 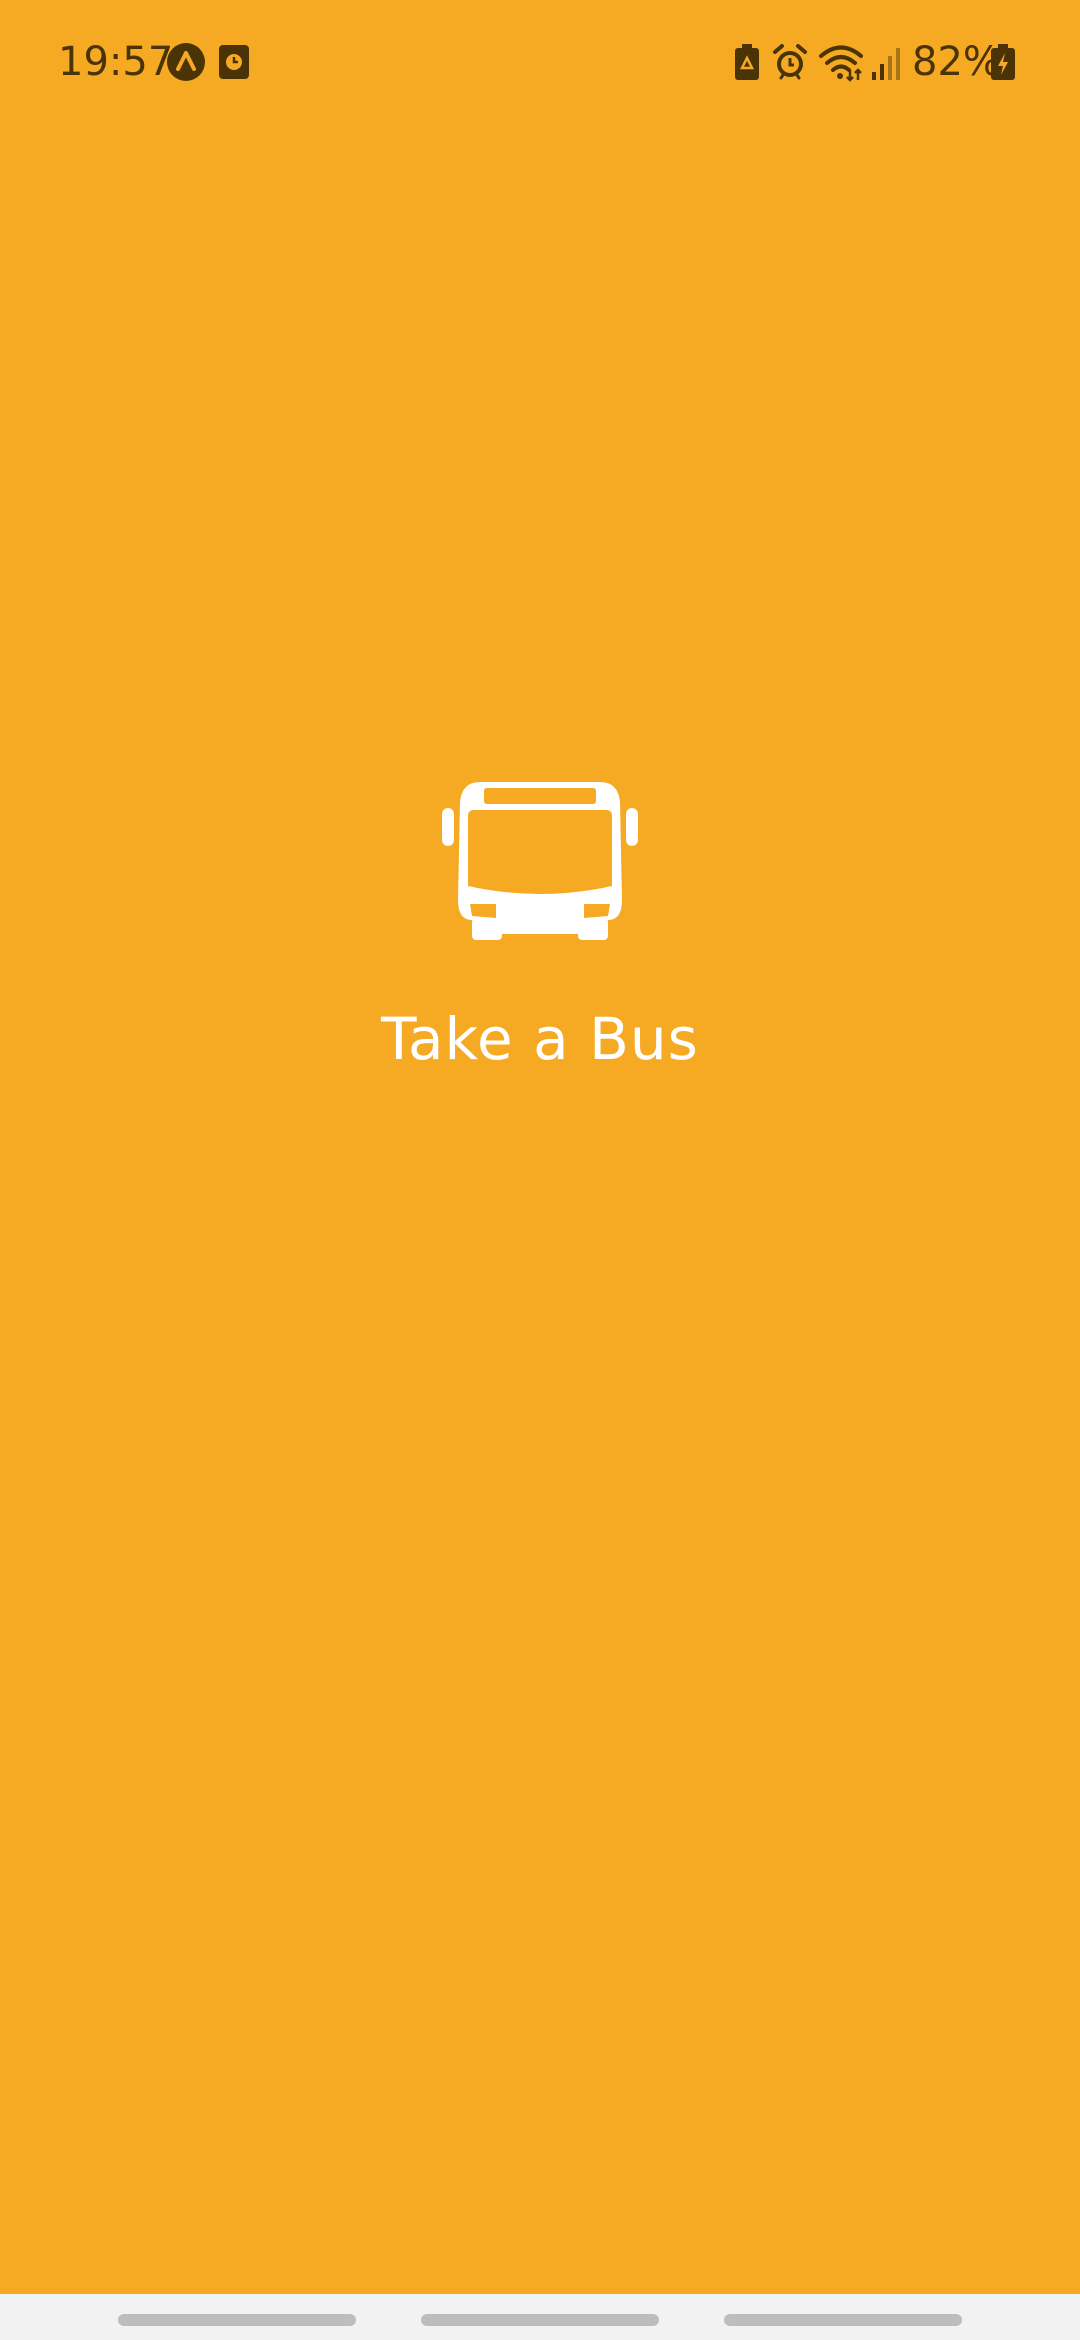 What do you see at coordinates (1003, 64) in the screenshot?
I see `battery-charging-icon` at bounding box center [1003, 64].